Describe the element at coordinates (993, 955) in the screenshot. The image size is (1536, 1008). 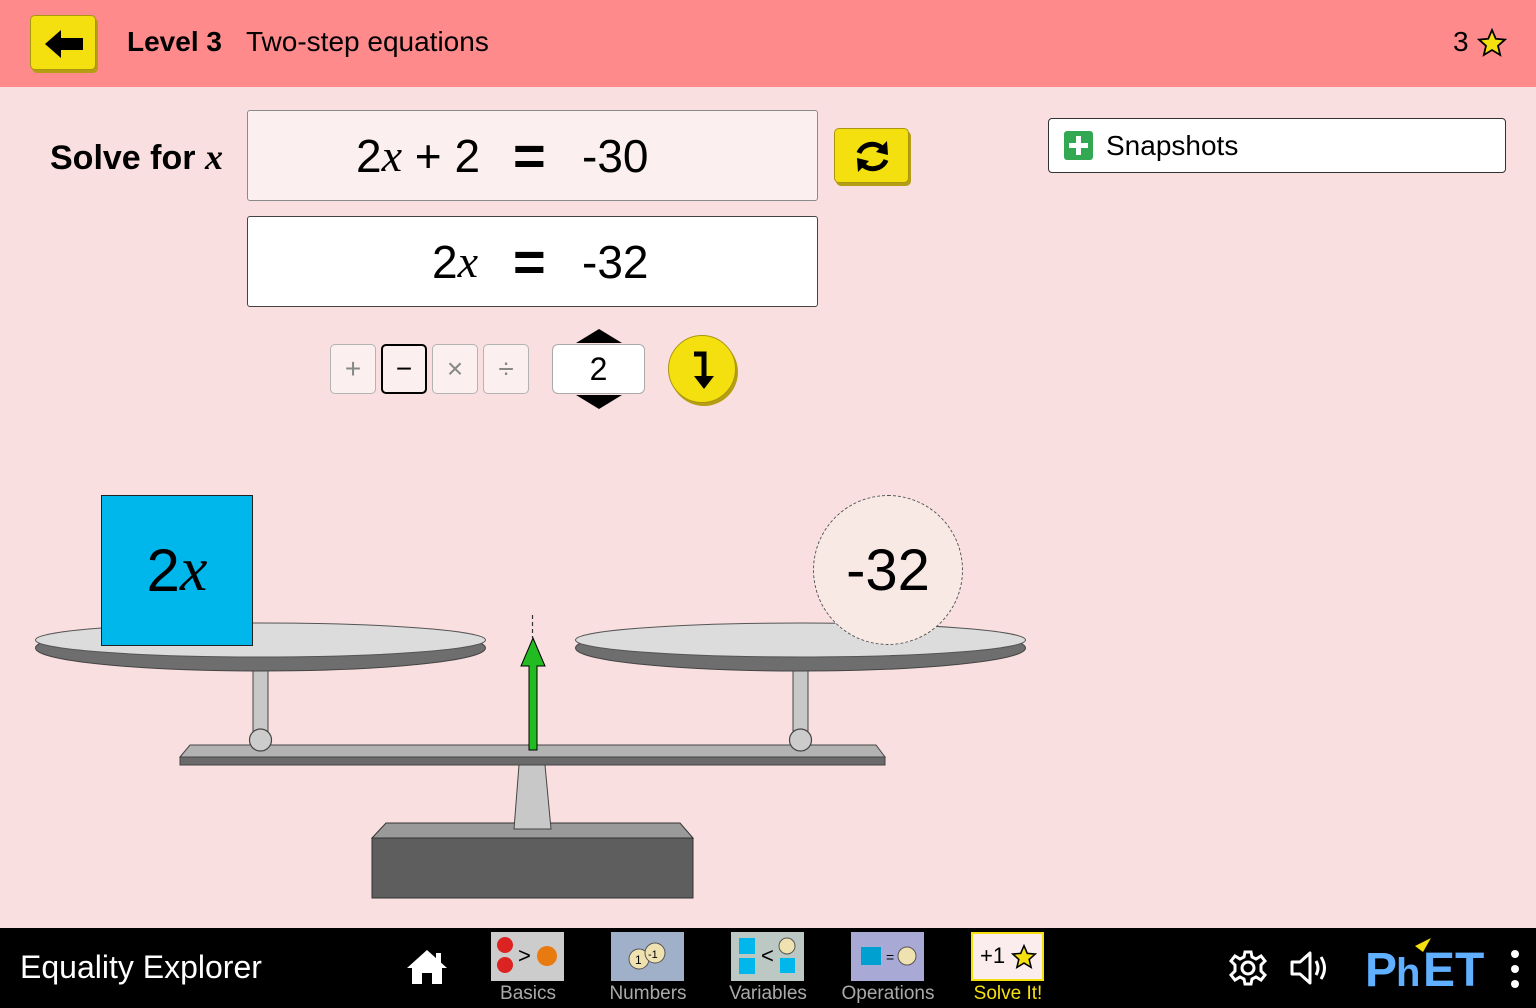
I see `solve-it-icon-text: +1` at that location.